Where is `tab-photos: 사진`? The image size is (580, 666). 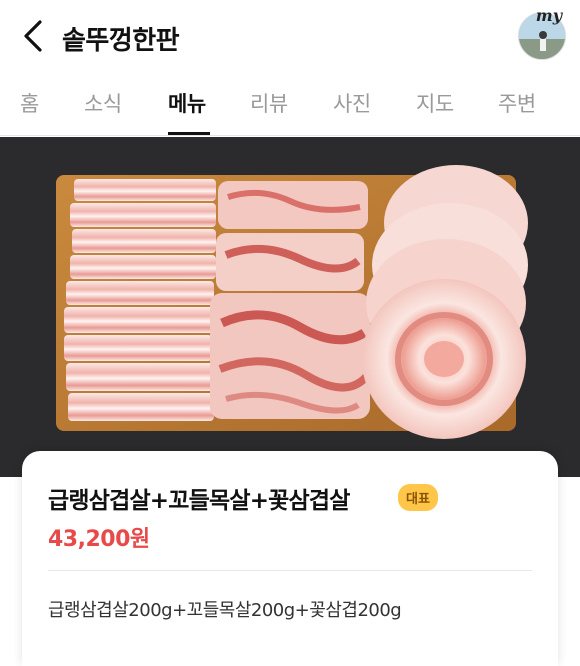
tab-photos: 사진 is located at coordinates (352, 103).